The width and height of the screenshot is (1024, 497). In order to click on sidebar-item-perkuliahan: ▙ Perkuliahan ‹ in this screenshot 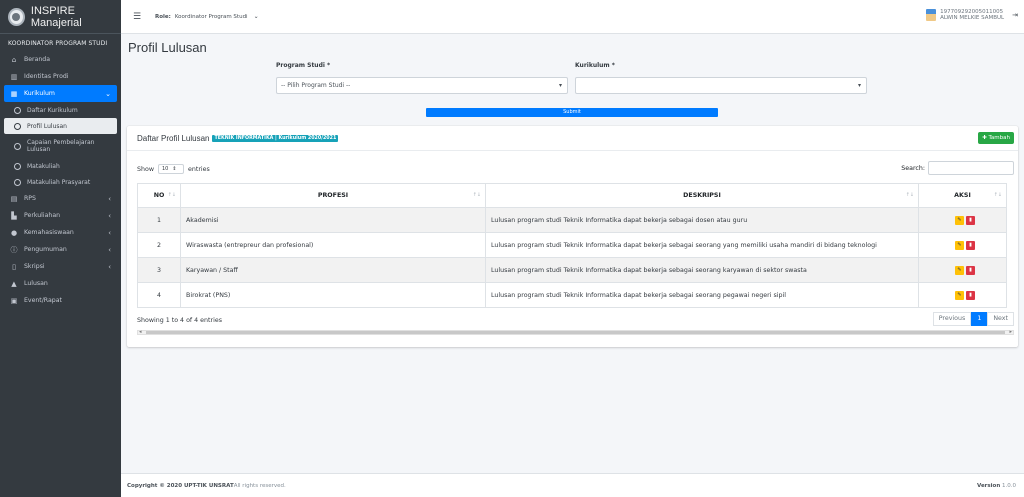, I will do `click(60, 215)`.